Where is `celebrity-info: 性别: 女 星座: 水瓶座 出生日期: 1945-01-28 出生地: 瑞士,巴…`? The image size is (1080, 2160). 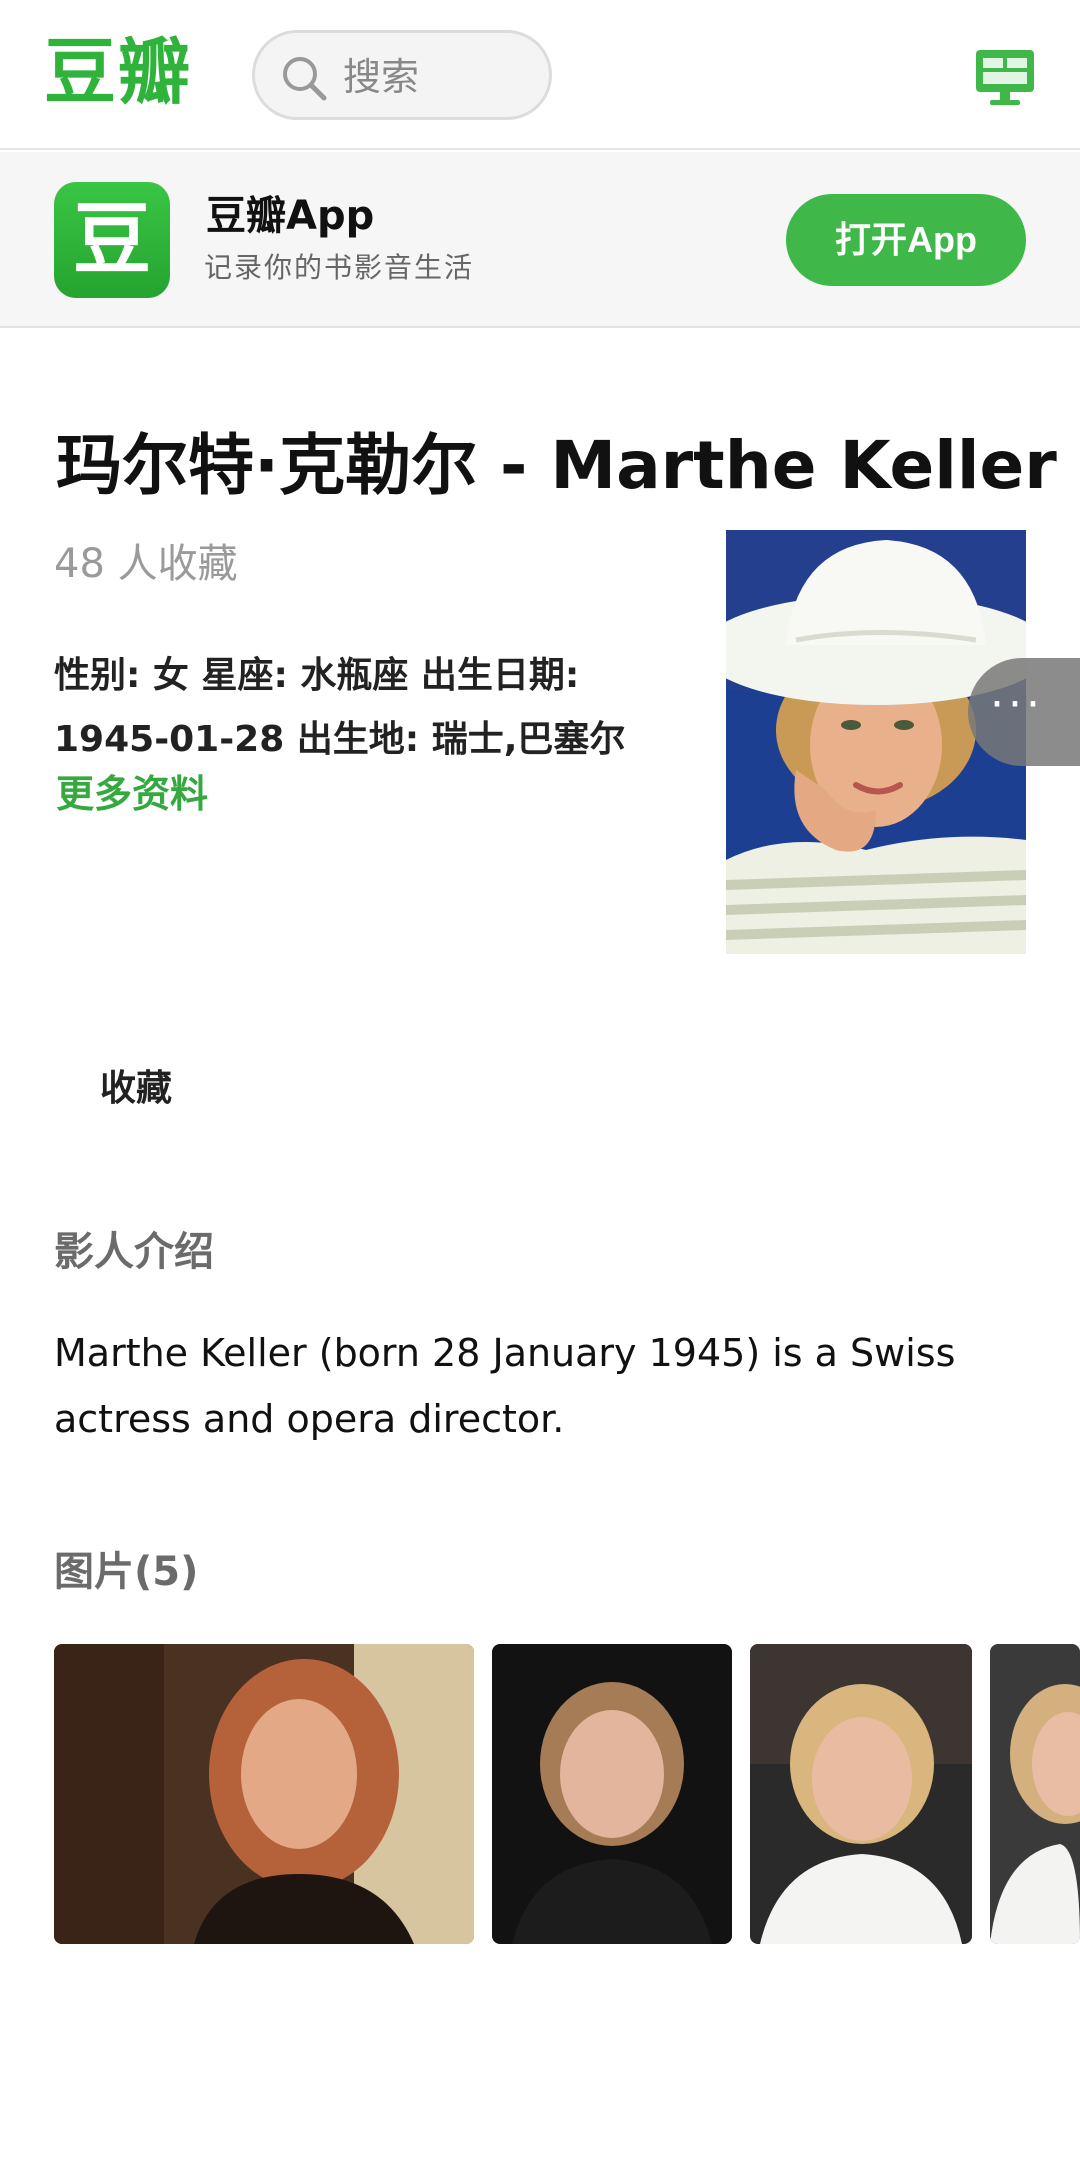
celebrity-info: 性别: 女 星座: 水瓶座 出生日期: 1945-01-28 出生地: 瑞士,巴… is located at coordinates (364, 708).